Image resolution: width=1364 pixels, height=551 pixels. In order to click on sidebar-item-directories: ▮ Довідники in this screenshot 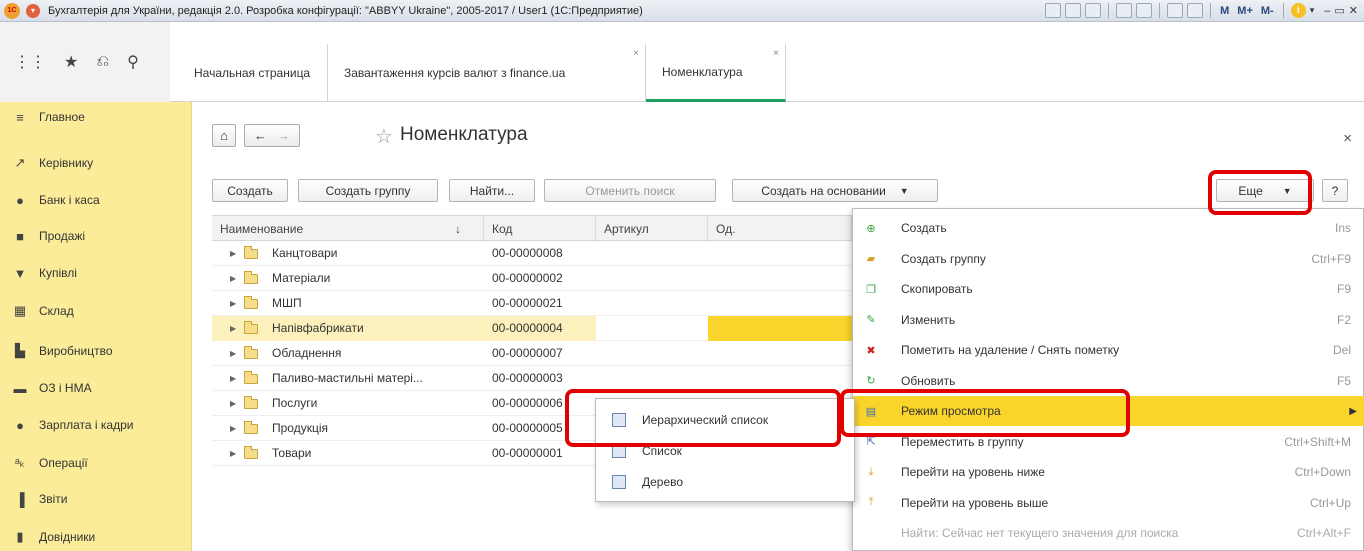, I will do `click(47, 537)`.